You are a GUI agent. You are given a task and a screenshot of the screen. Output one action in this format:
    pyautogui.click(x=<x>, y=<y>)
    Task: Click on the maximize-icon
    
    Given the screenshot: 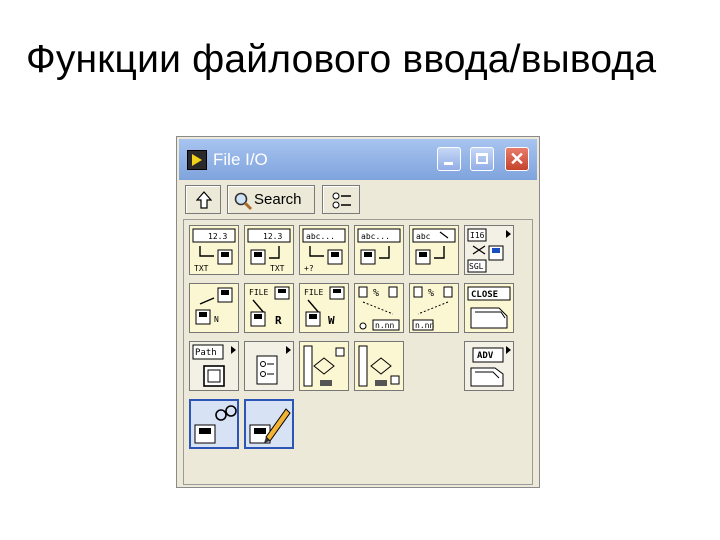 What is the action you would take?
    pyautogui.click(x=482, y=158)
    